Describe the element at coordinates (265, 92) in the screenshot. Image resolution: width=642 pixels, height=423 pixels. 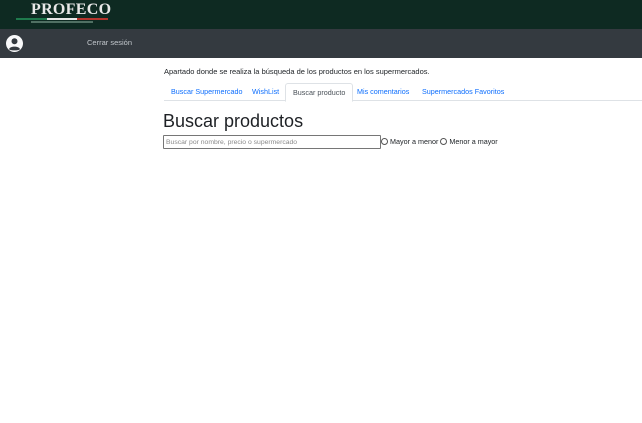
I see `tab-wishlist: WishList` at that location.